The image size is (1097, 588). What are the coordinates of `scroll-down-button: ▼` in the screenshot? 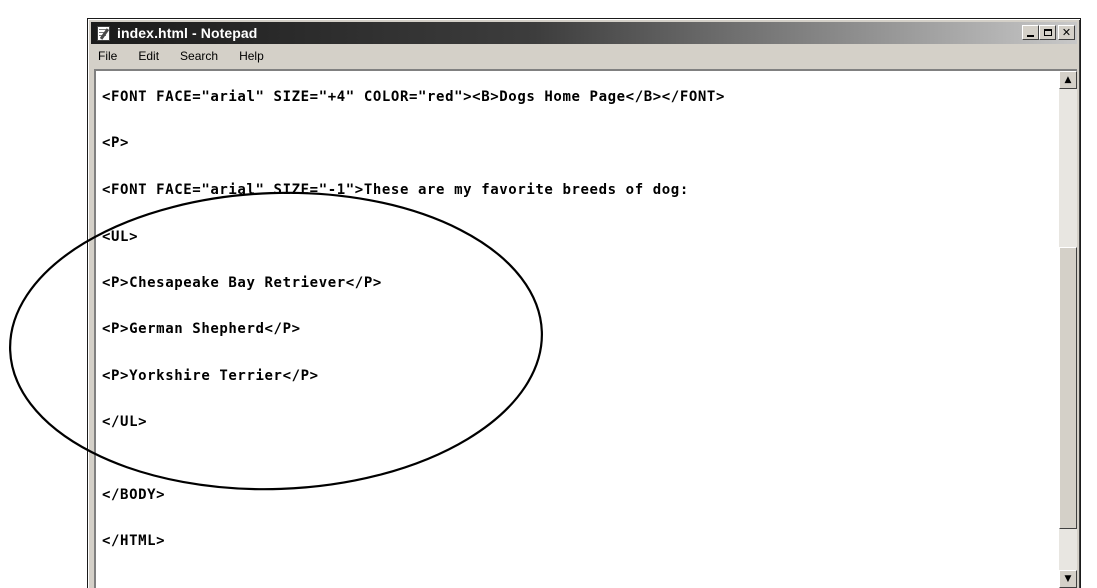 It's located at (1068, 579).